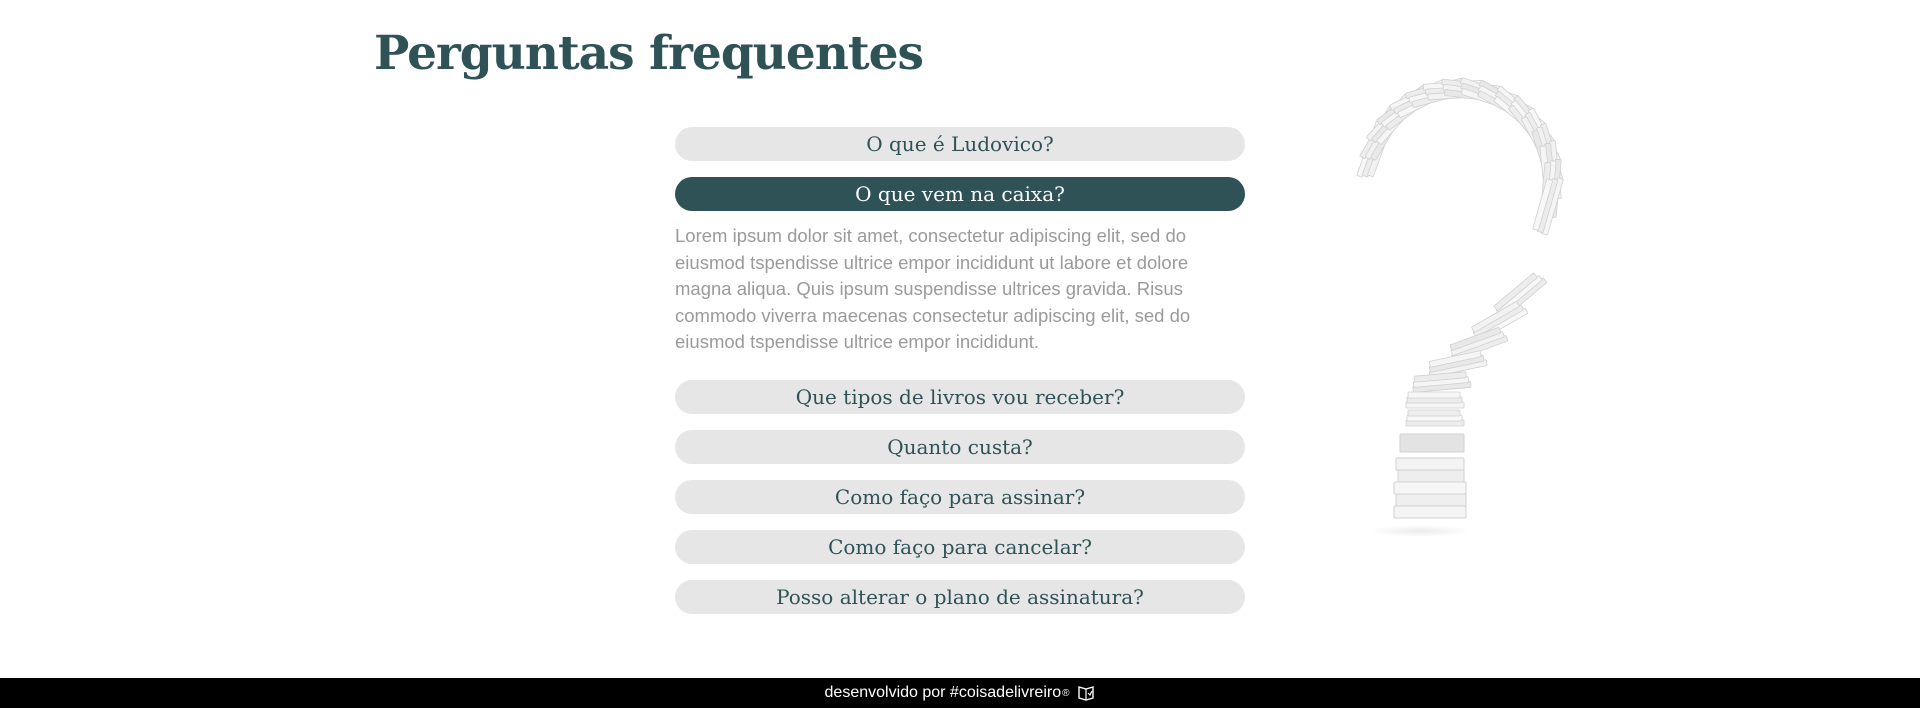  I want to click on faq-item-cancelar: Como faço para cancelar?, so click(960, 546).